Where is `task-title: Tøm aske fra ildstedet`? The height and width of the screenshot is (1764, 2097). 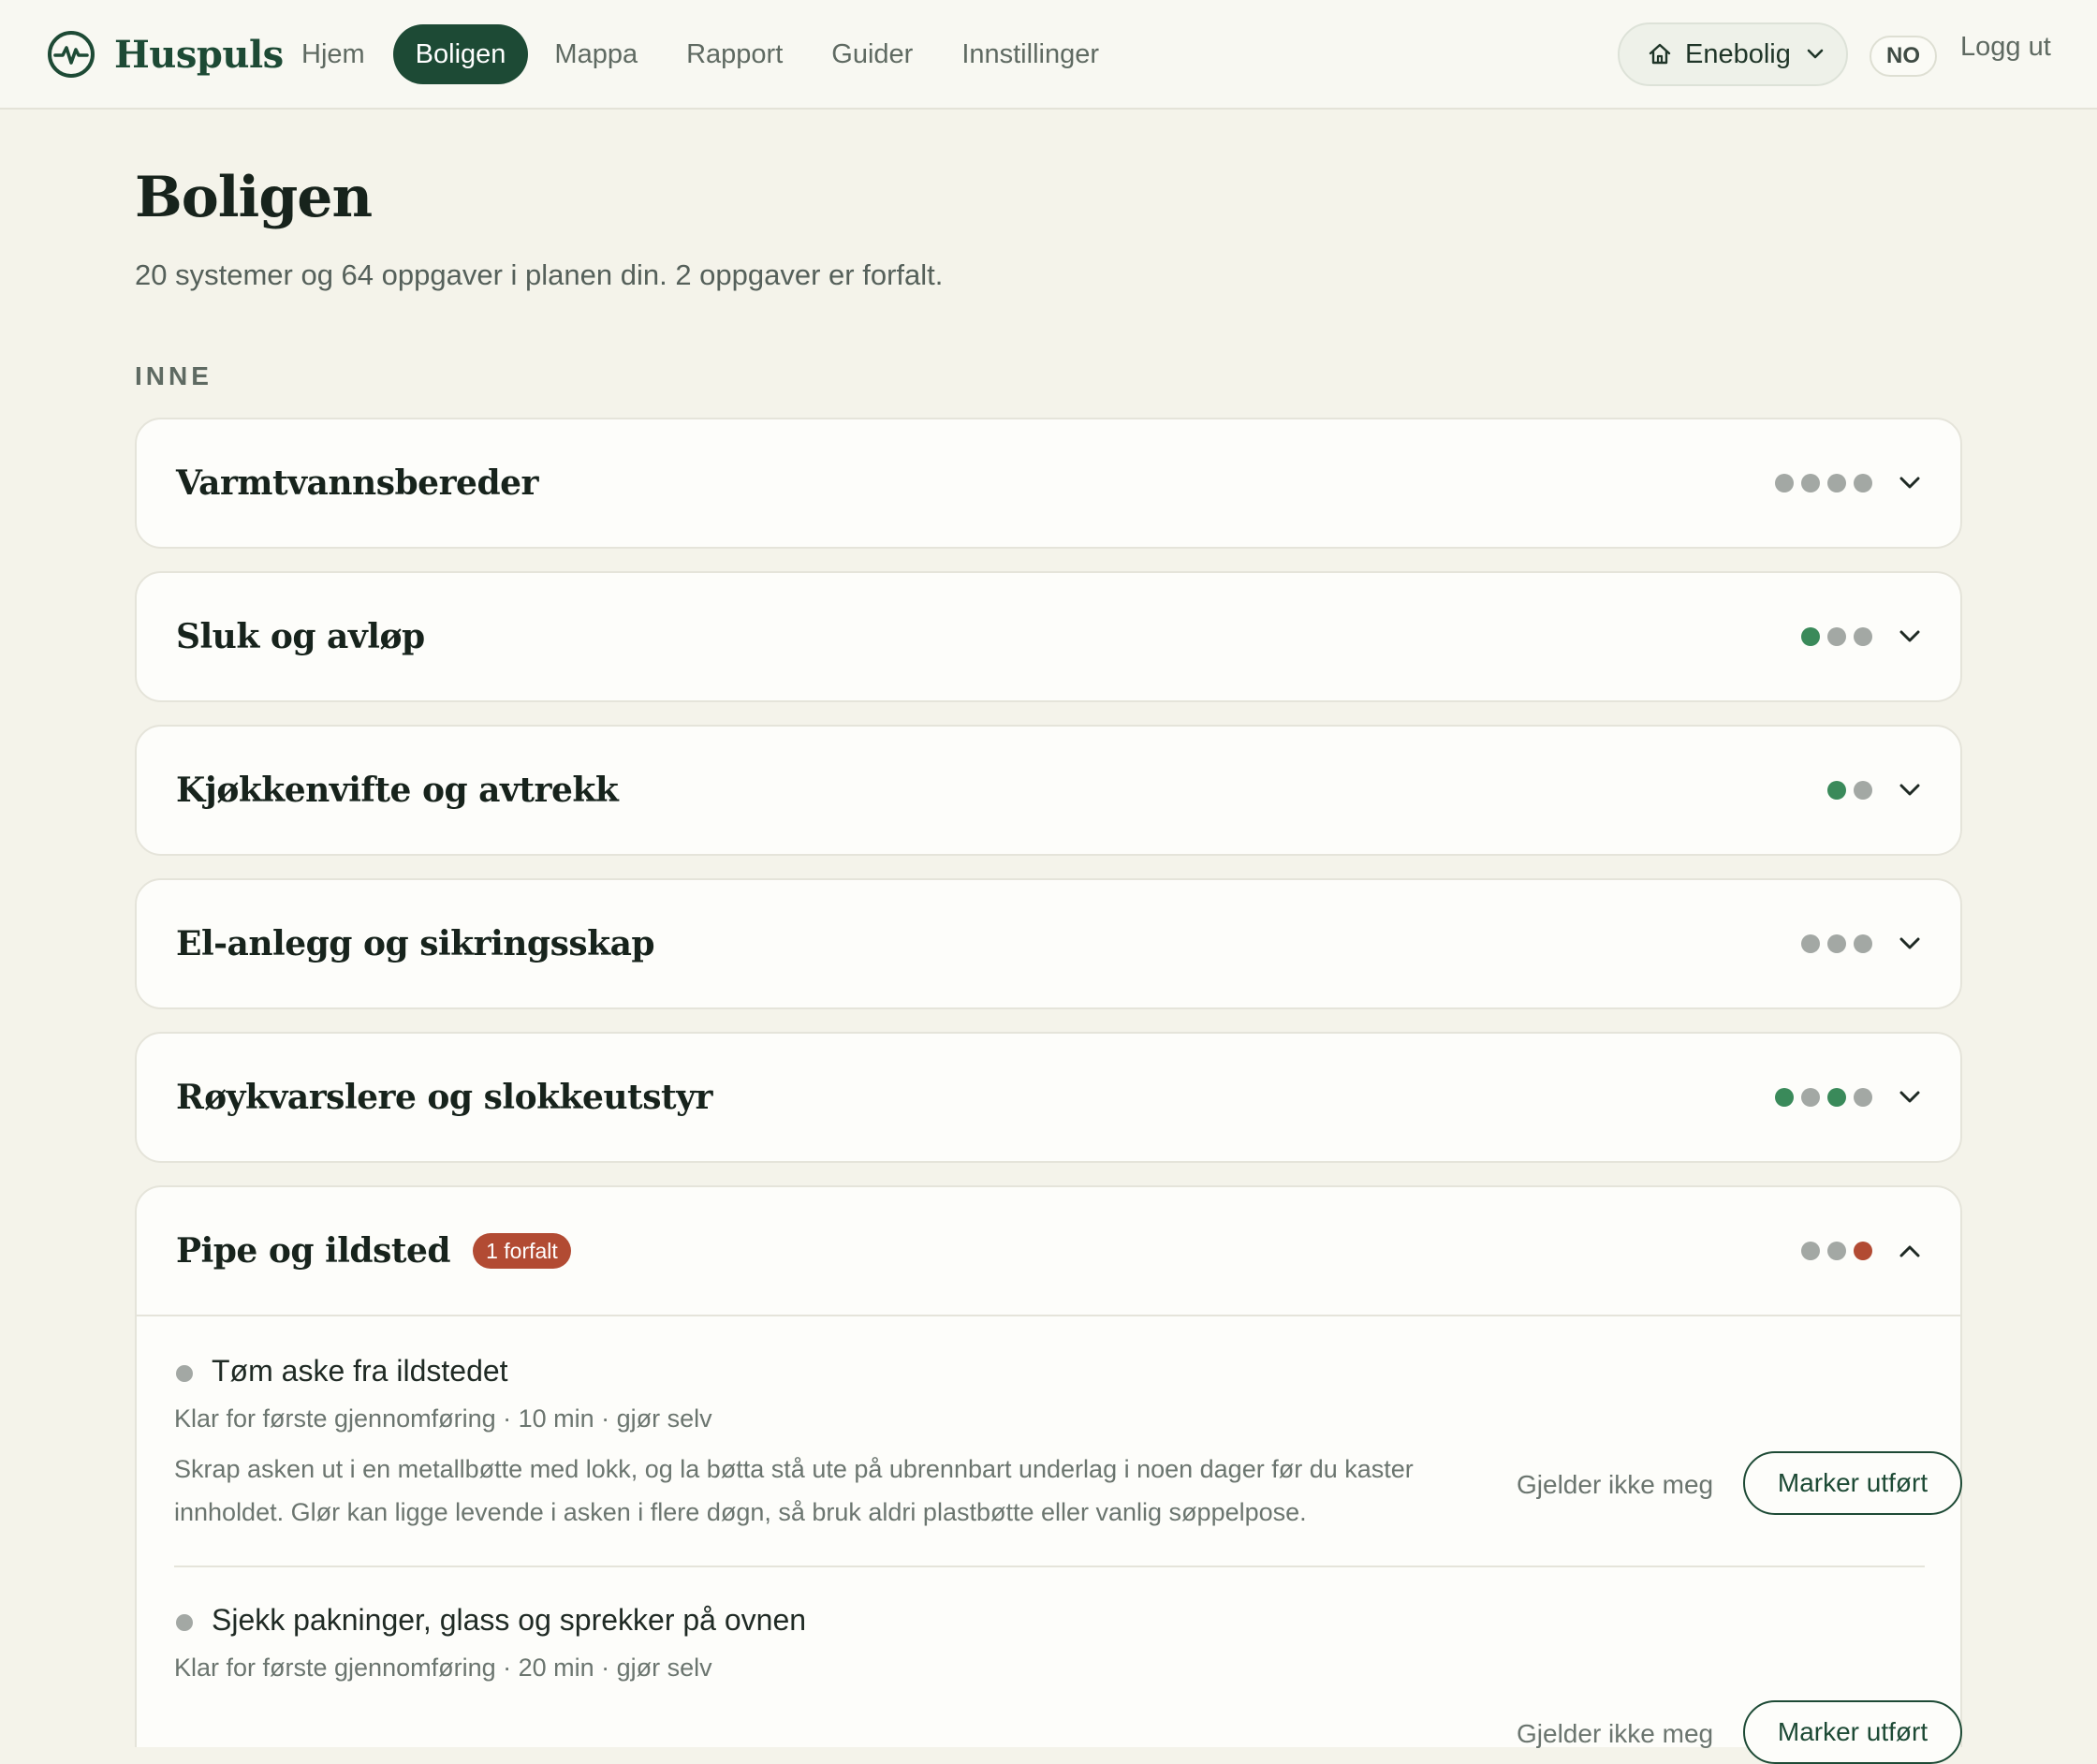
task-title: Tøm aske fra ildstedet is located at coordinates (360, 1371).